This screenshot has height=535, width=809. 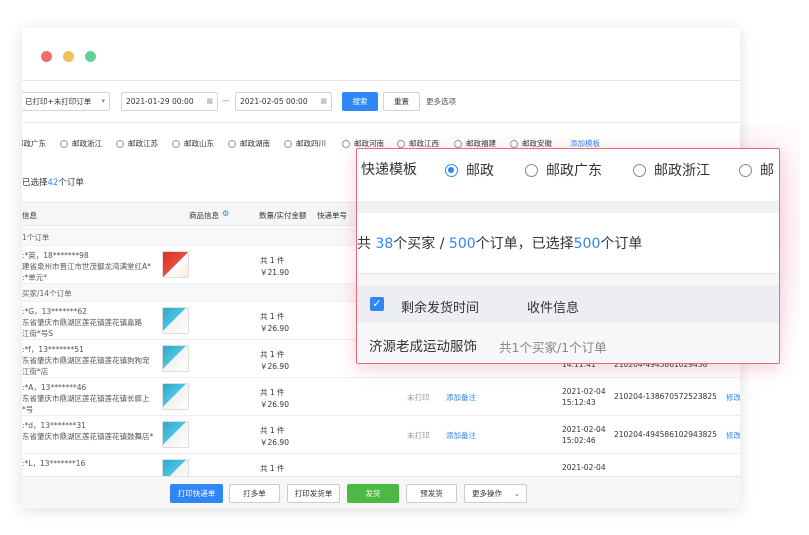 What do you see at coordinates (553, 347) in the screenshot?
I see `callout-shop-stat: 共1个买家/1个订单` at bounding box center [553, 347].